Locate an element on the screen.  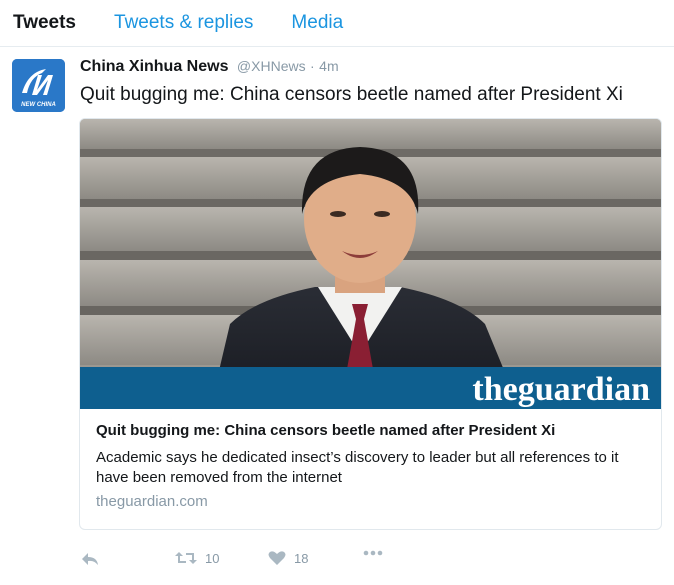
retweet-button: 10 is located at coordinates (197, 558).